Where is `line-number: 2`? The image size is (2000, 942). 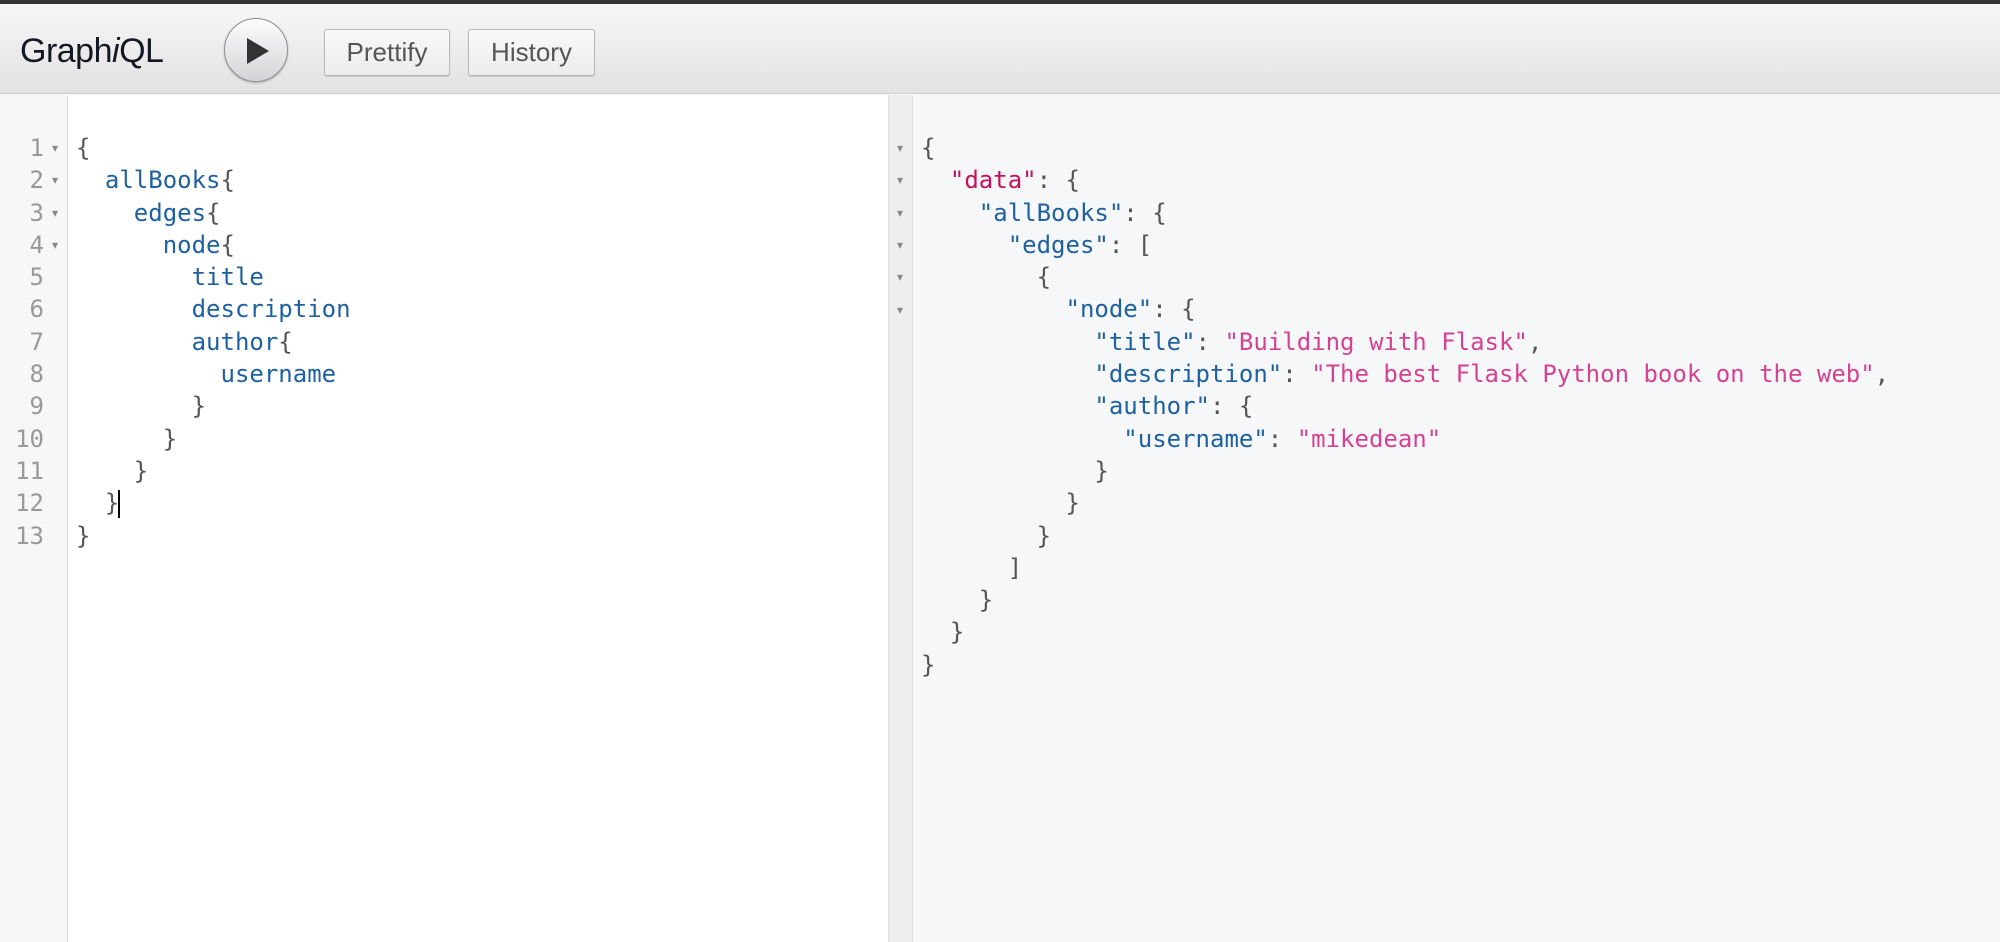
line-number: 2 is located at coordinates (36, 180).